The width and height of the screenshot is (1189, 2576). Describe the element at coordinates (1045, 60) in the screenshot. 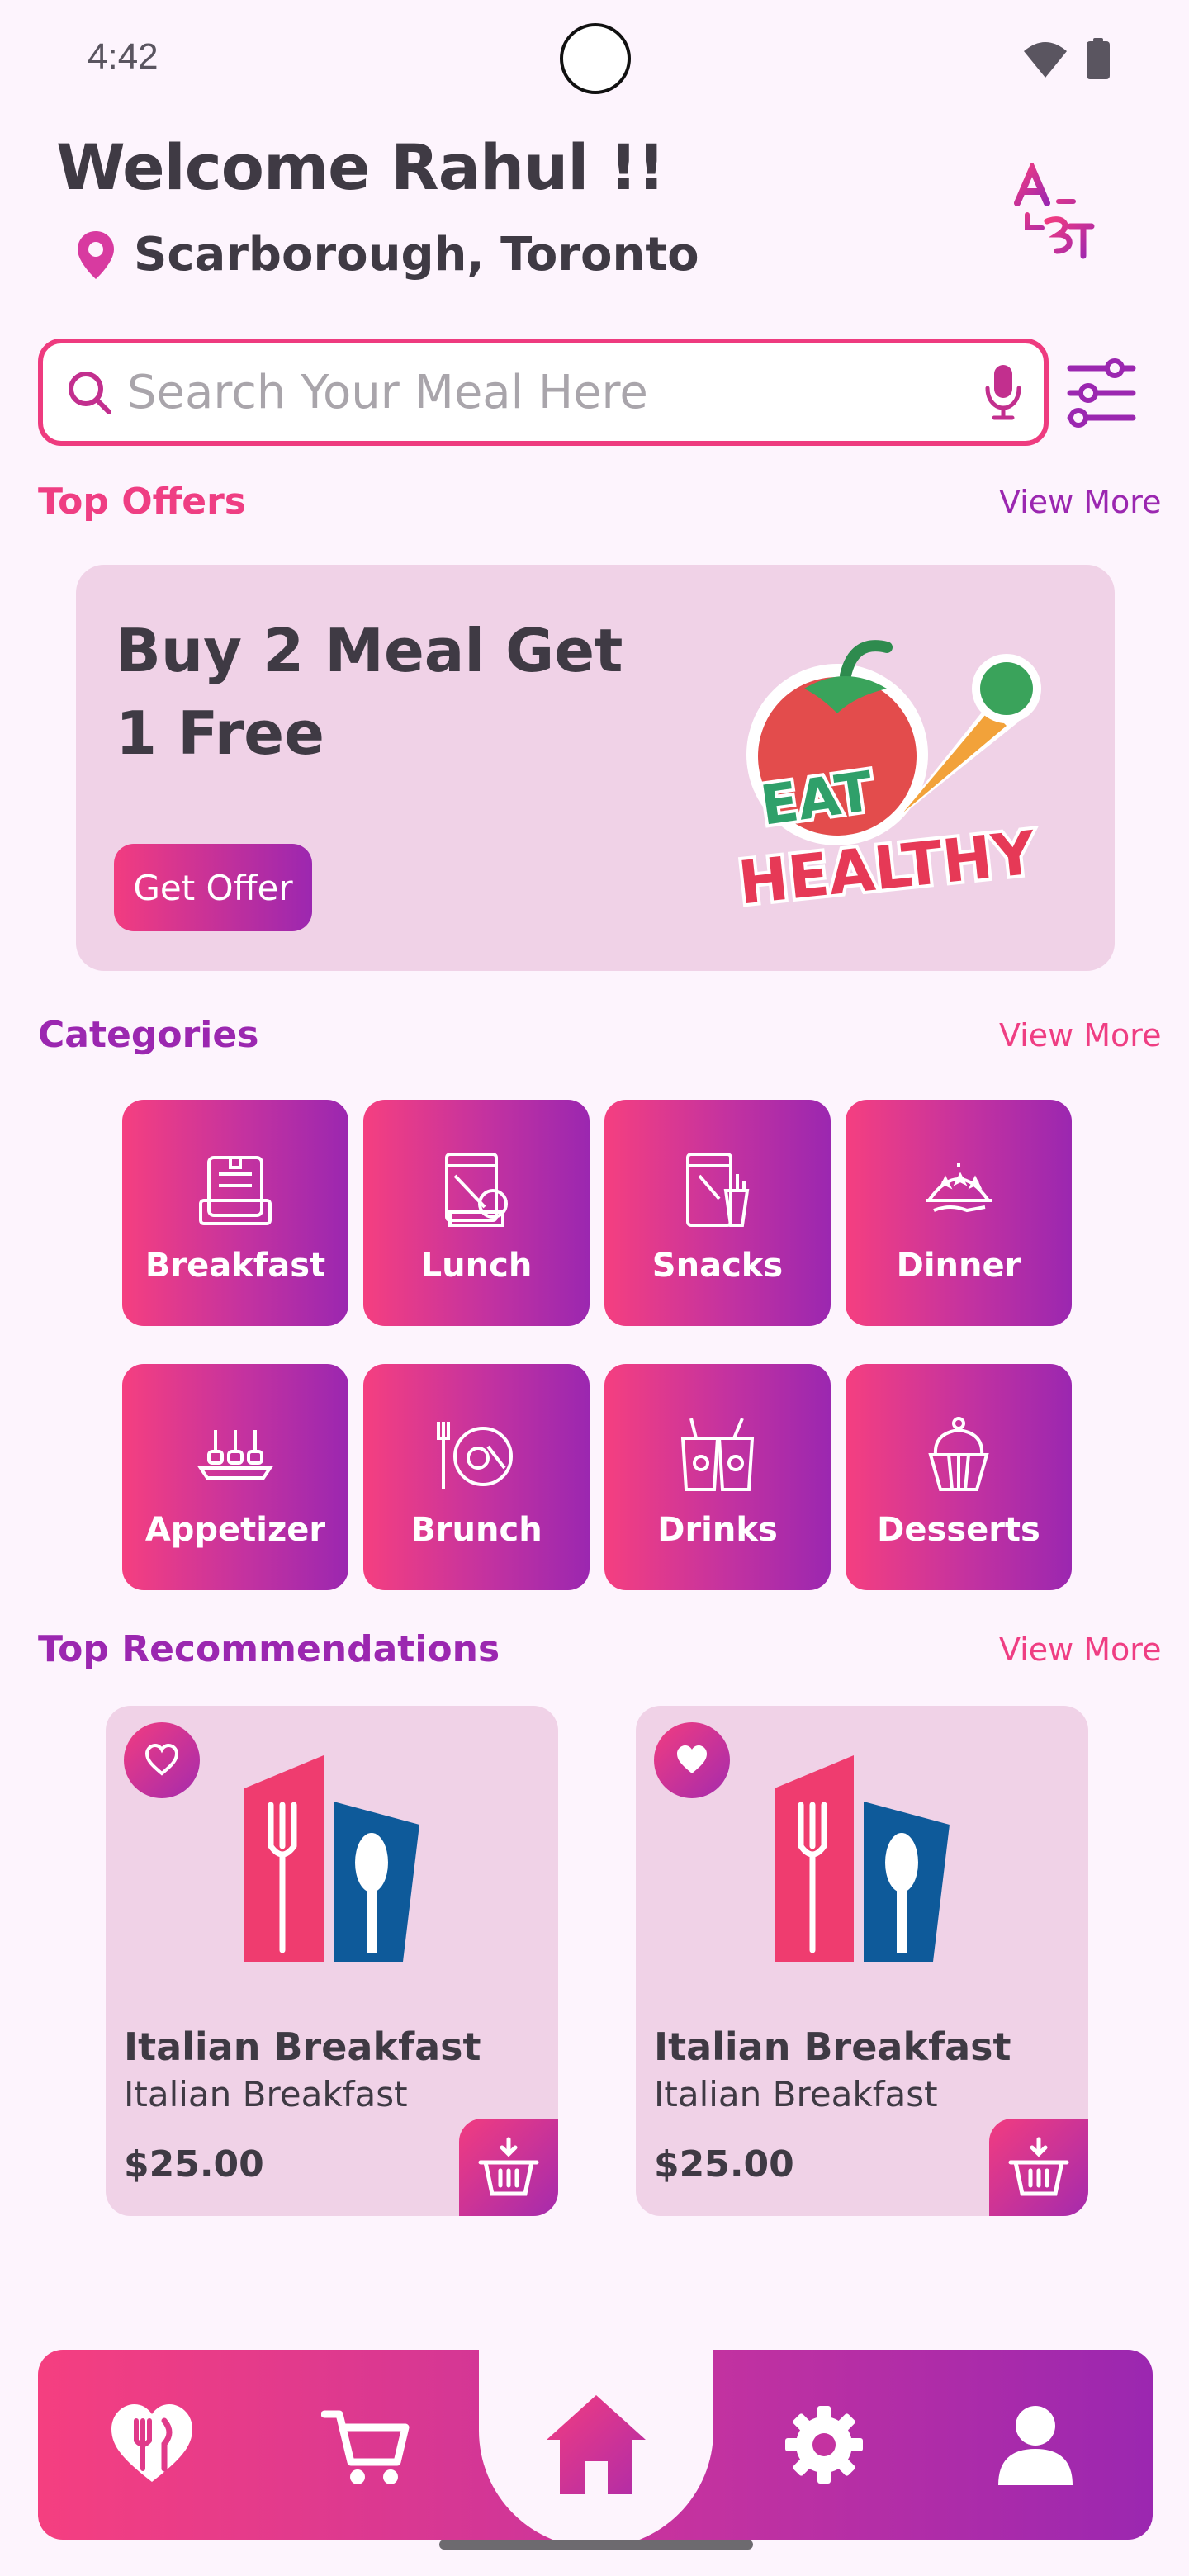

I see `wifi-icon` at that location.